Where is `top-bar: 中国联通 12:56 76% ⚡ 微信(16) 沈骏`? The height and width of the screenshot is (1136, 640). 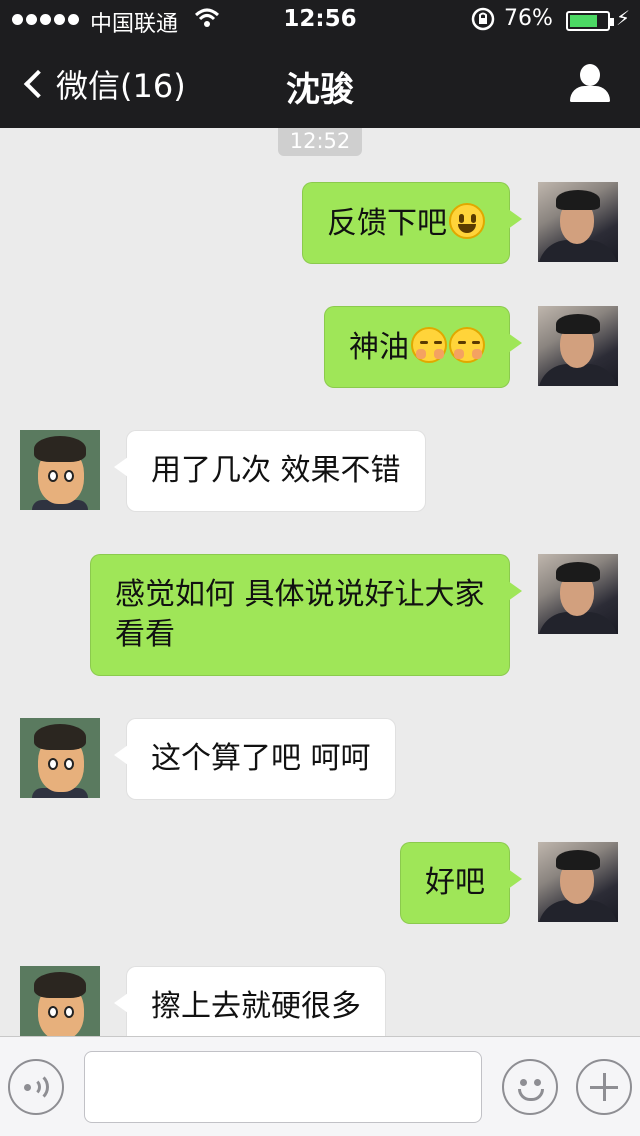
top-bar: 中国联通 12:56 76% ⚡ 微信(16) 沈骏 is located at coordinates (320, 64).